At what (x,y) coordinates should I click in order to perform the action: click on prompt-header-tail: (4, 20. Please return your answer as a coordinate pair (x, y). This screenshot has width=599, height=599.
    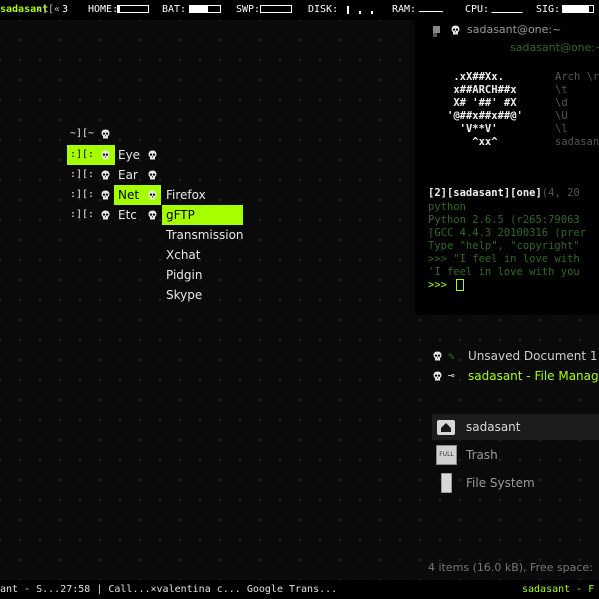
    Looking at the image, I should click on (560, 193).